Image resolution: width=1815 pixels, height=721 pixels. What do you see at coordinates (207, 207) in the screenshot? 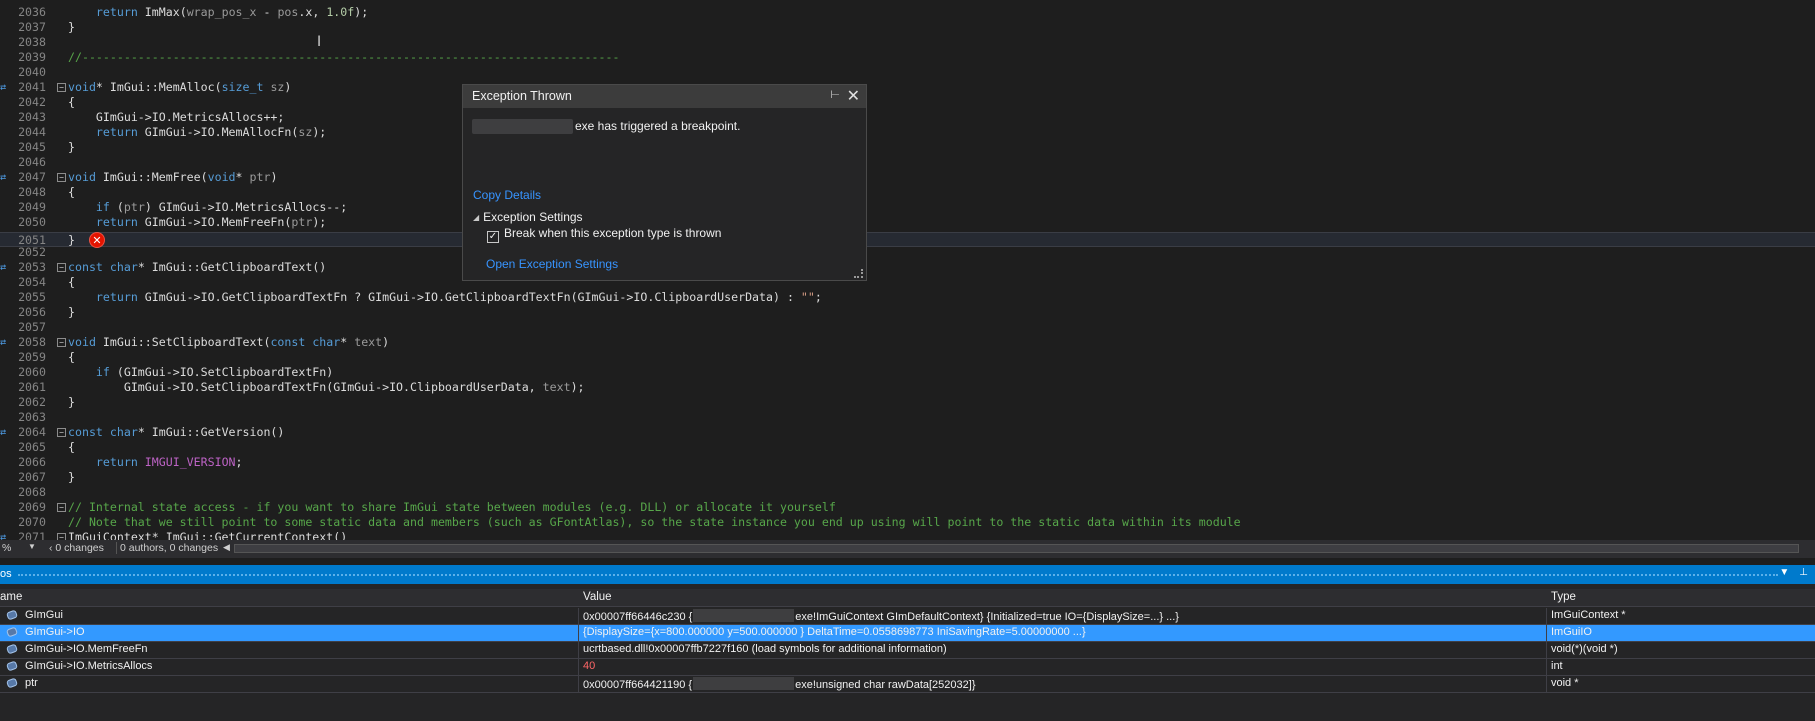
I see `code-text: if (ptr) GImGui->IO.MetricsAllocs--;` at bounding box center [207, 207].